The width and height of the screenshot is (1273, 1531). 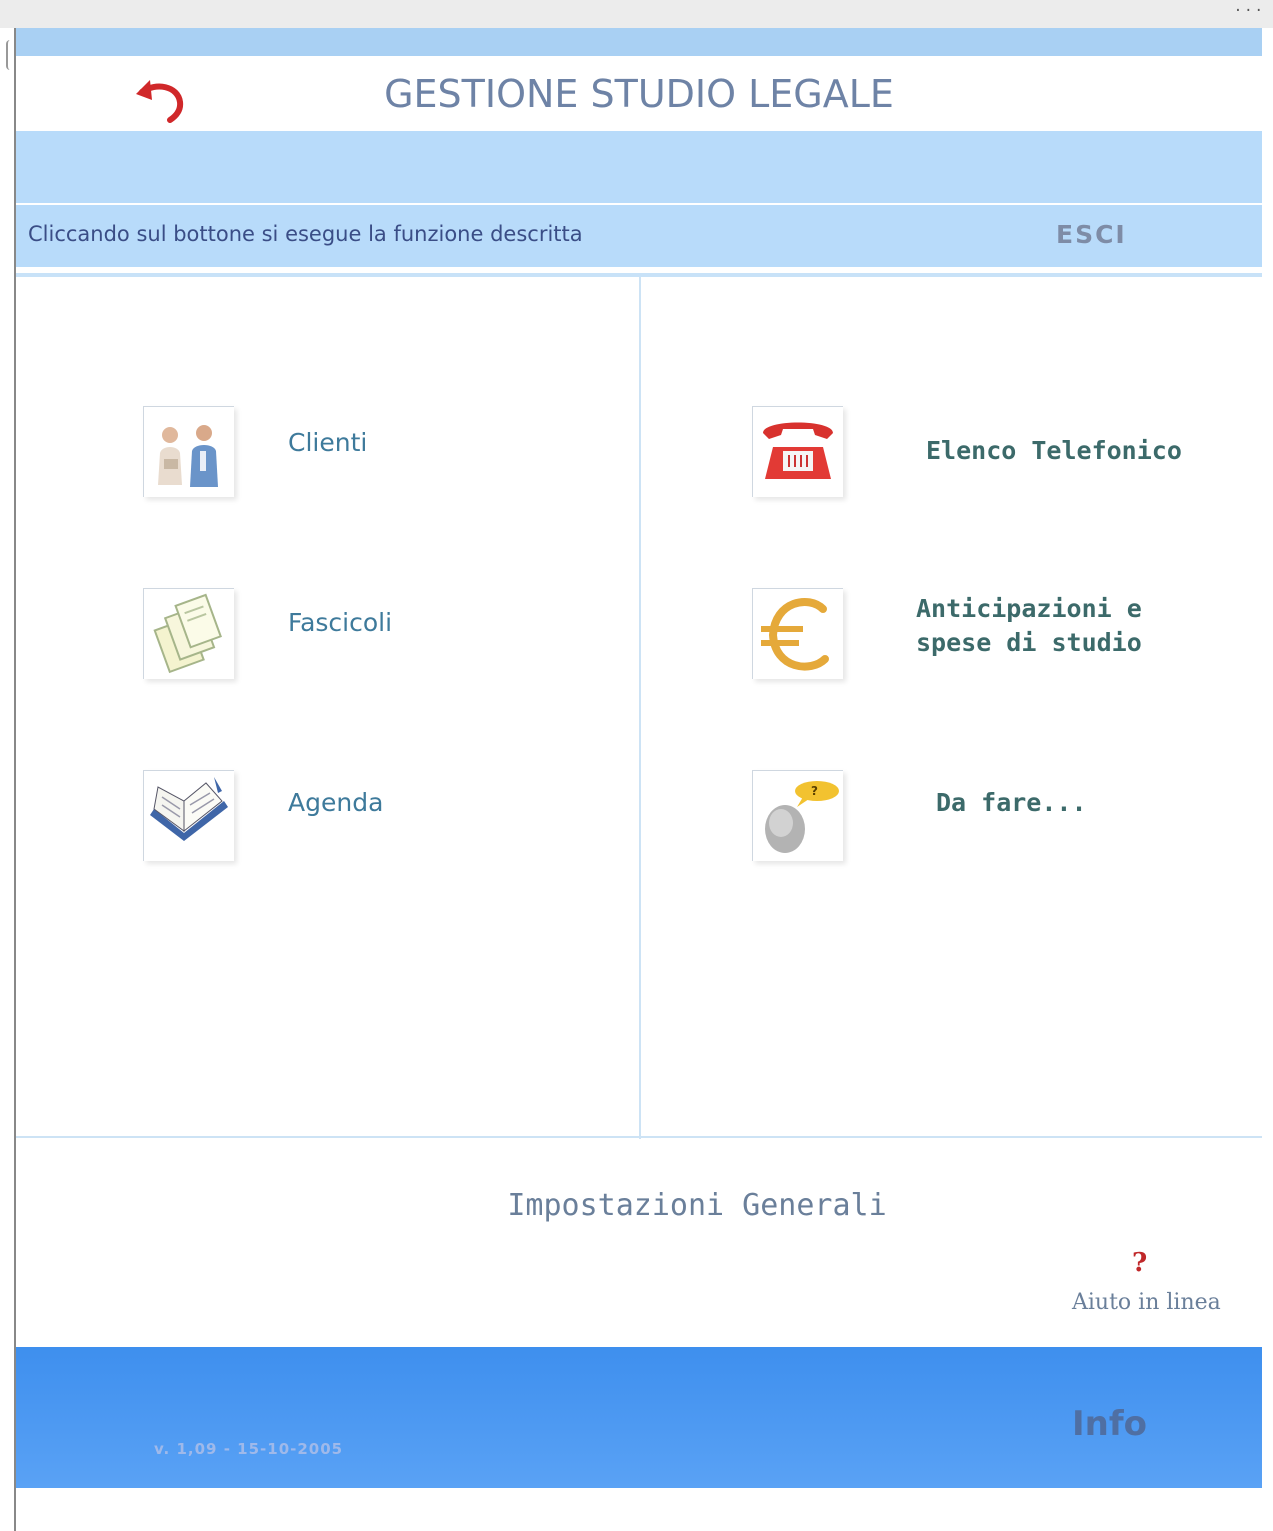 I want to click on clients-icon, so click(x=188, y=451).